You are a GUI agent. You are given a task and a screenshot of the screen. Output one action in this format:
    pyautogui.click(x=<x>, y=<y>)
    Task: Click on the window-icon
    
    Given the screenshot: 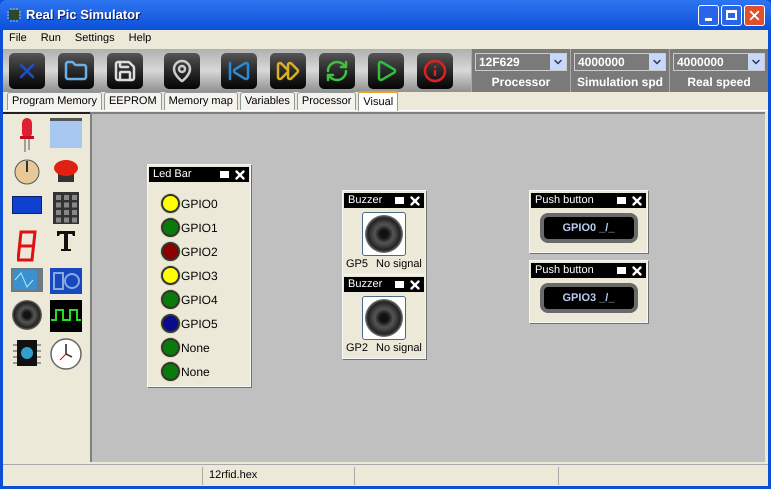 What is the action you would take?
    pyautogui.click(x=66, y=133)
    